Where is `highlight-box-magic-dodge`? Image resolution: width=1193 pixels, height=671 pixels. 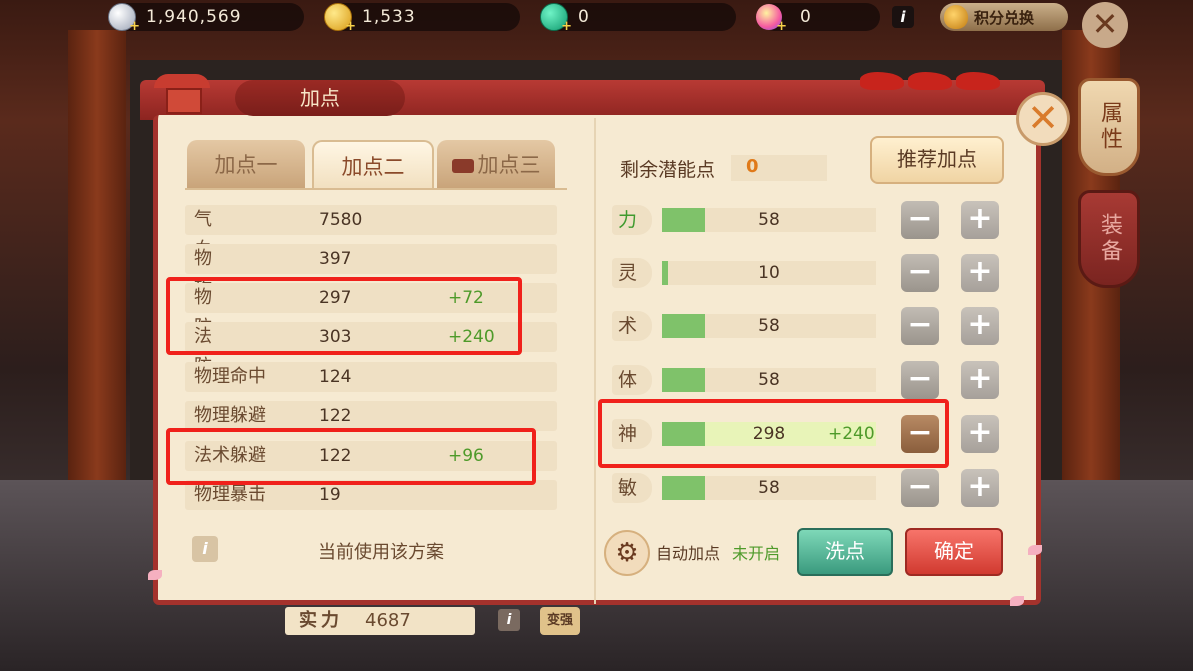 highlight-box-magic-dodge is located at coordinates (351, 456).